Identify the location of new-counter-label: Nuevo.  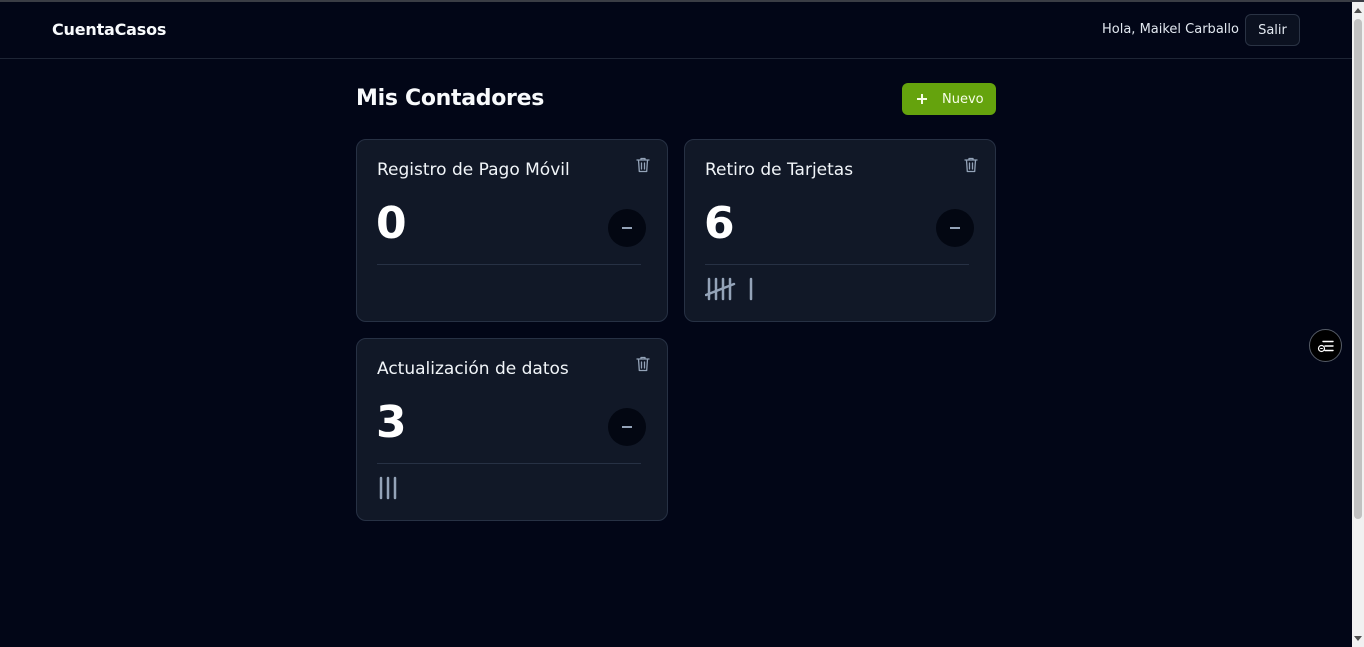
(963, 99).